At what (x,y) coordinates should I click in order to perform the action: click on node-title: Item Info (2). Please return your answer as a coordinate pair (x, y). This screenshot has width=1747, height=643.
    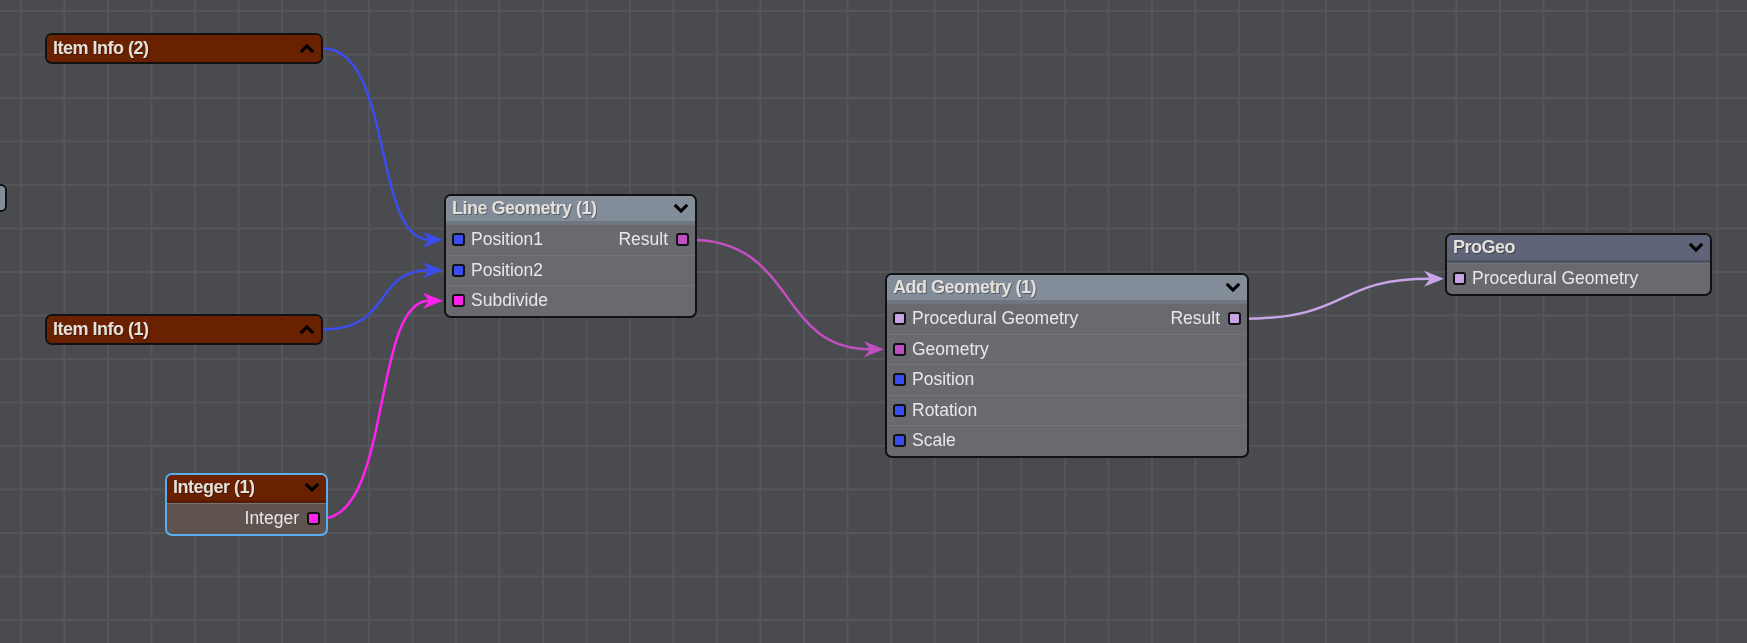
    Looking at the image, I should click on (101, 48).